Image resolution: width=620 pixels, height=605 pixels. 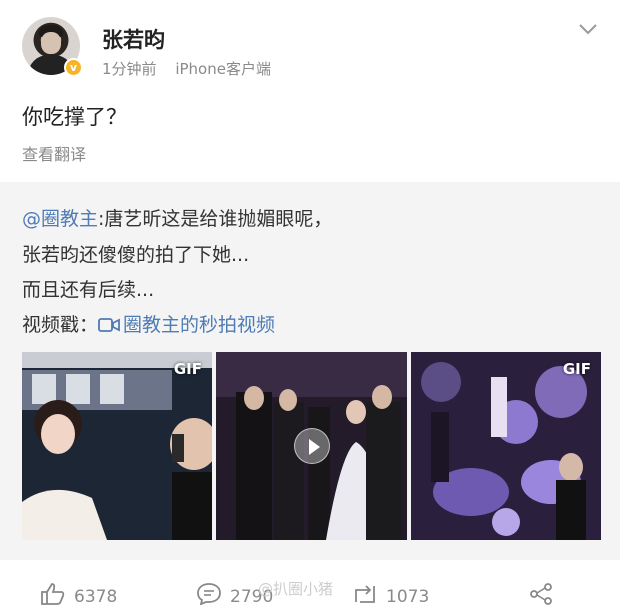 What do you see at coordinates (408, 596) in the screenshot?
I see `repost-count: 1073` at bounding box center [408, 596].